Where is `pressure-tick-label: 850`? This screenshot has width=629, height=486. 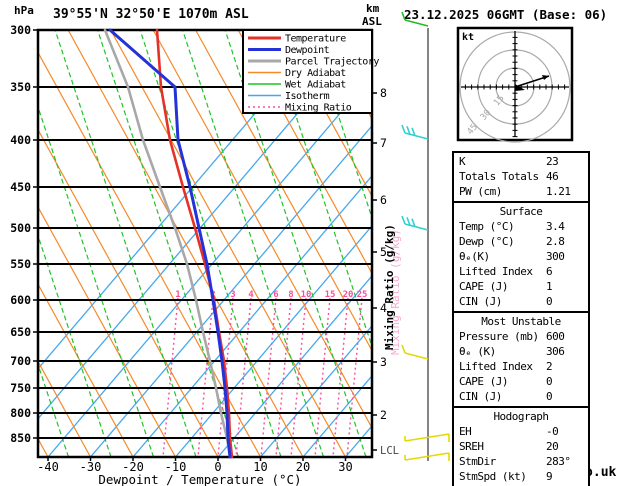
pressure-tick-label: 850 is located at coordinates (20, 438).